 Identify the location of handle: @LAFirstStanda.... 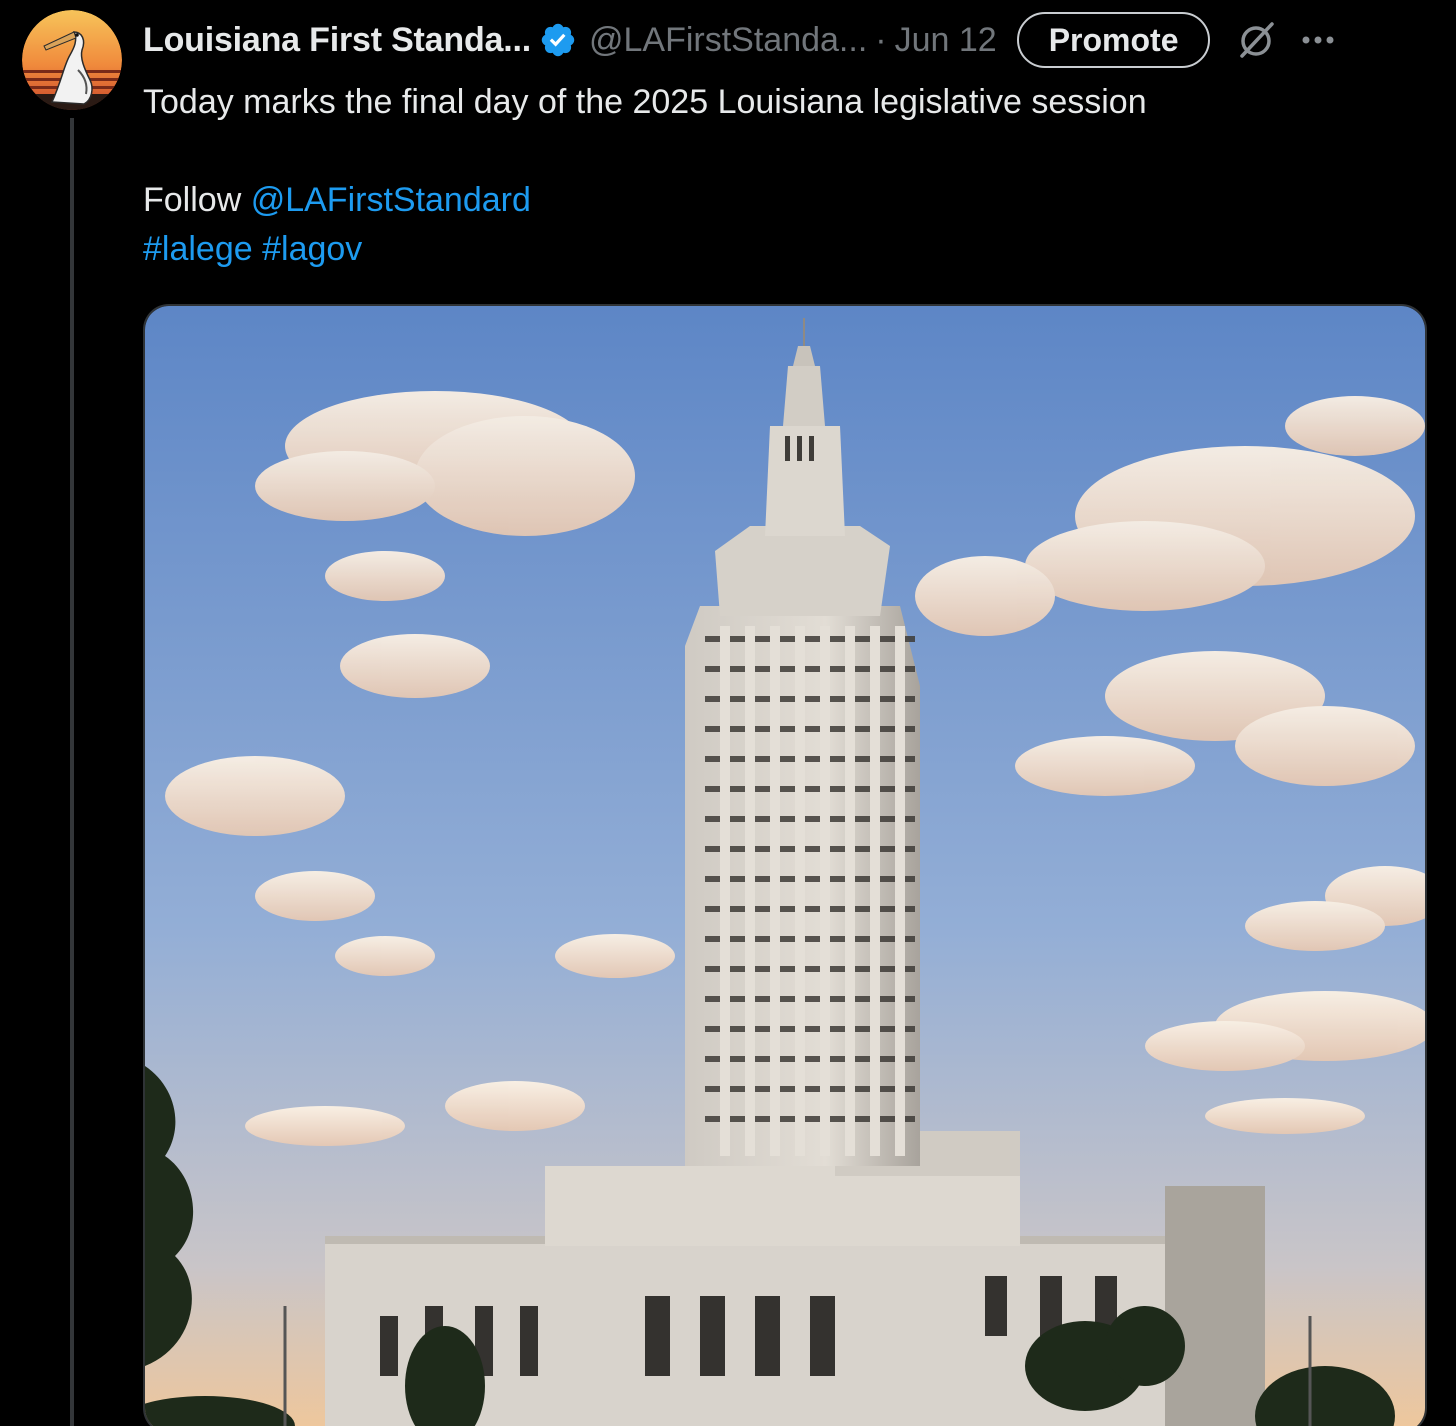
(728, 40).